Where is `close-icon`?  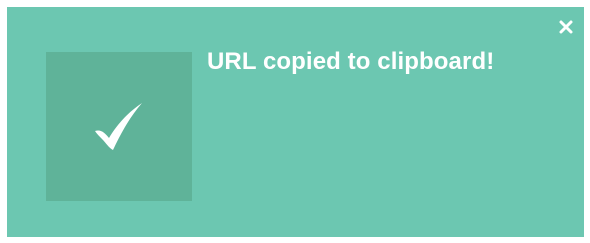 close-icon is located at coordinates (566, 27).